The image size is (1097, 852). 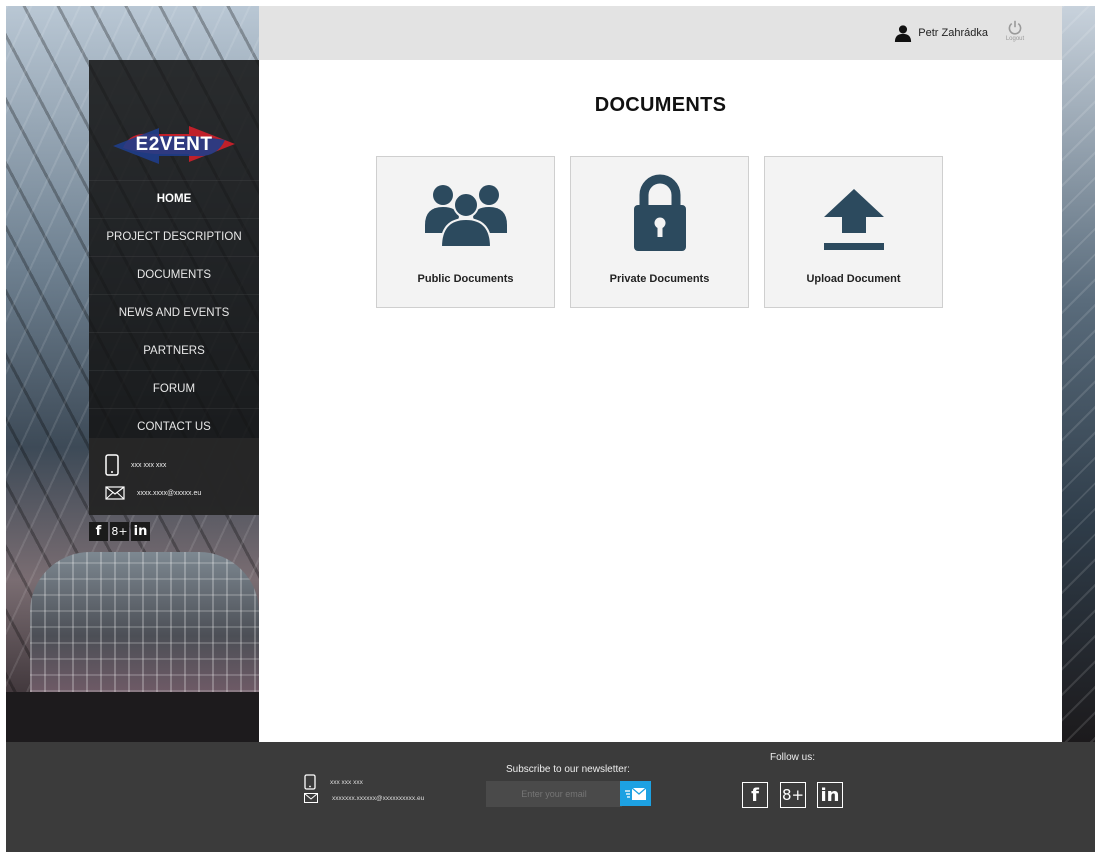 What do you see at coordinates (853, 279) in the screenshot?
I see `upload-document-label: Upload Document` at bounding box center [853, 279].